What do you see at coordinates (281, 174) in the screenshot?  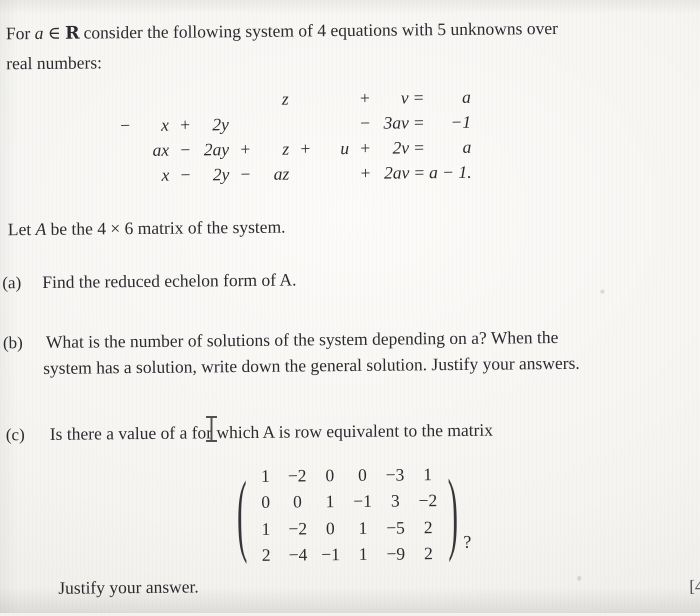 I see `eq-c3: az` at bounding box center [281, 174].